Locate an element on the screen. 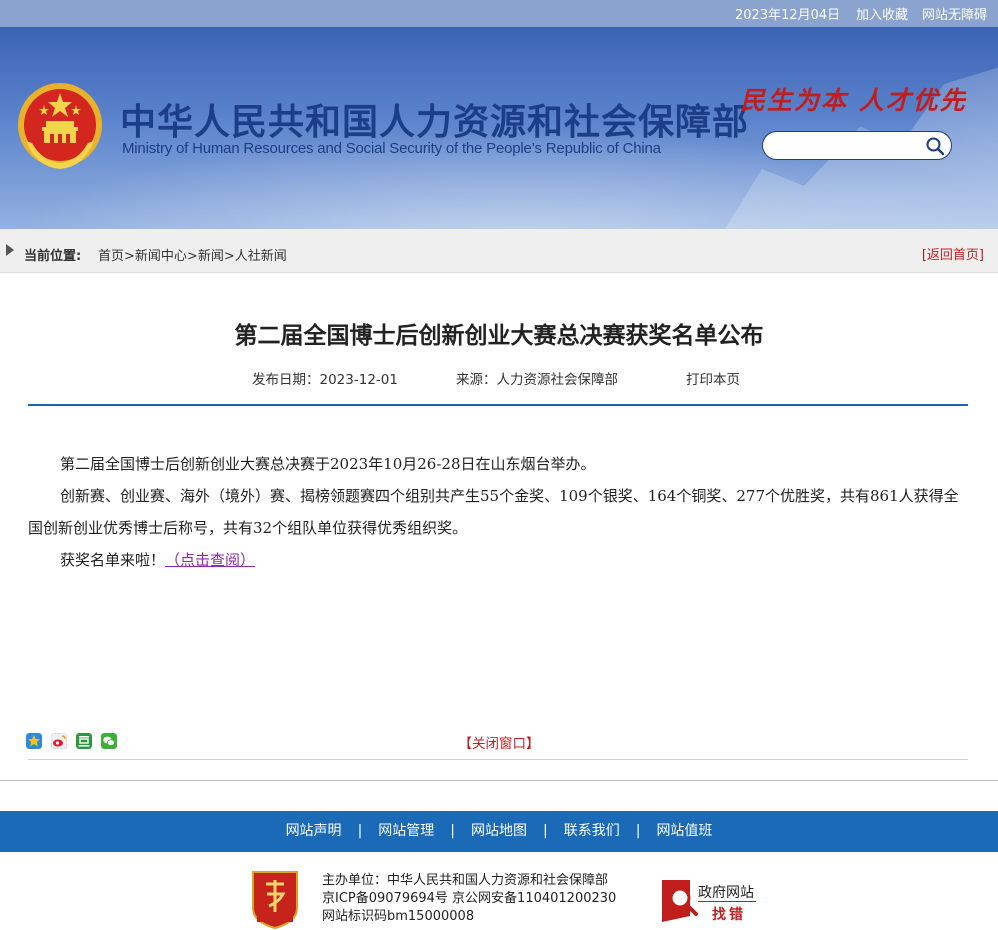 This screenshot has width=998, height=930. breadcrumb-home: 首页 is located at coordinates (111, 256).